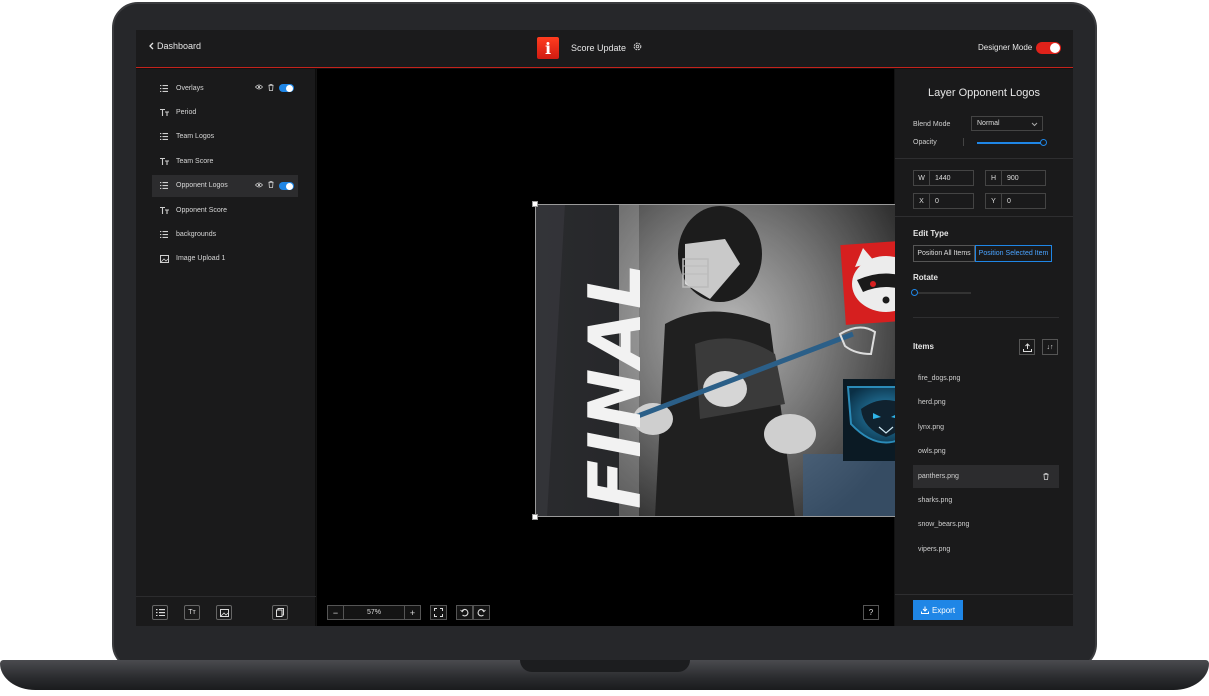 This screenshot has height=696, width=1209. Describe the element at coordinates (225, 137) in the screenshot. I see `layer-item: Team Logos` at that location.